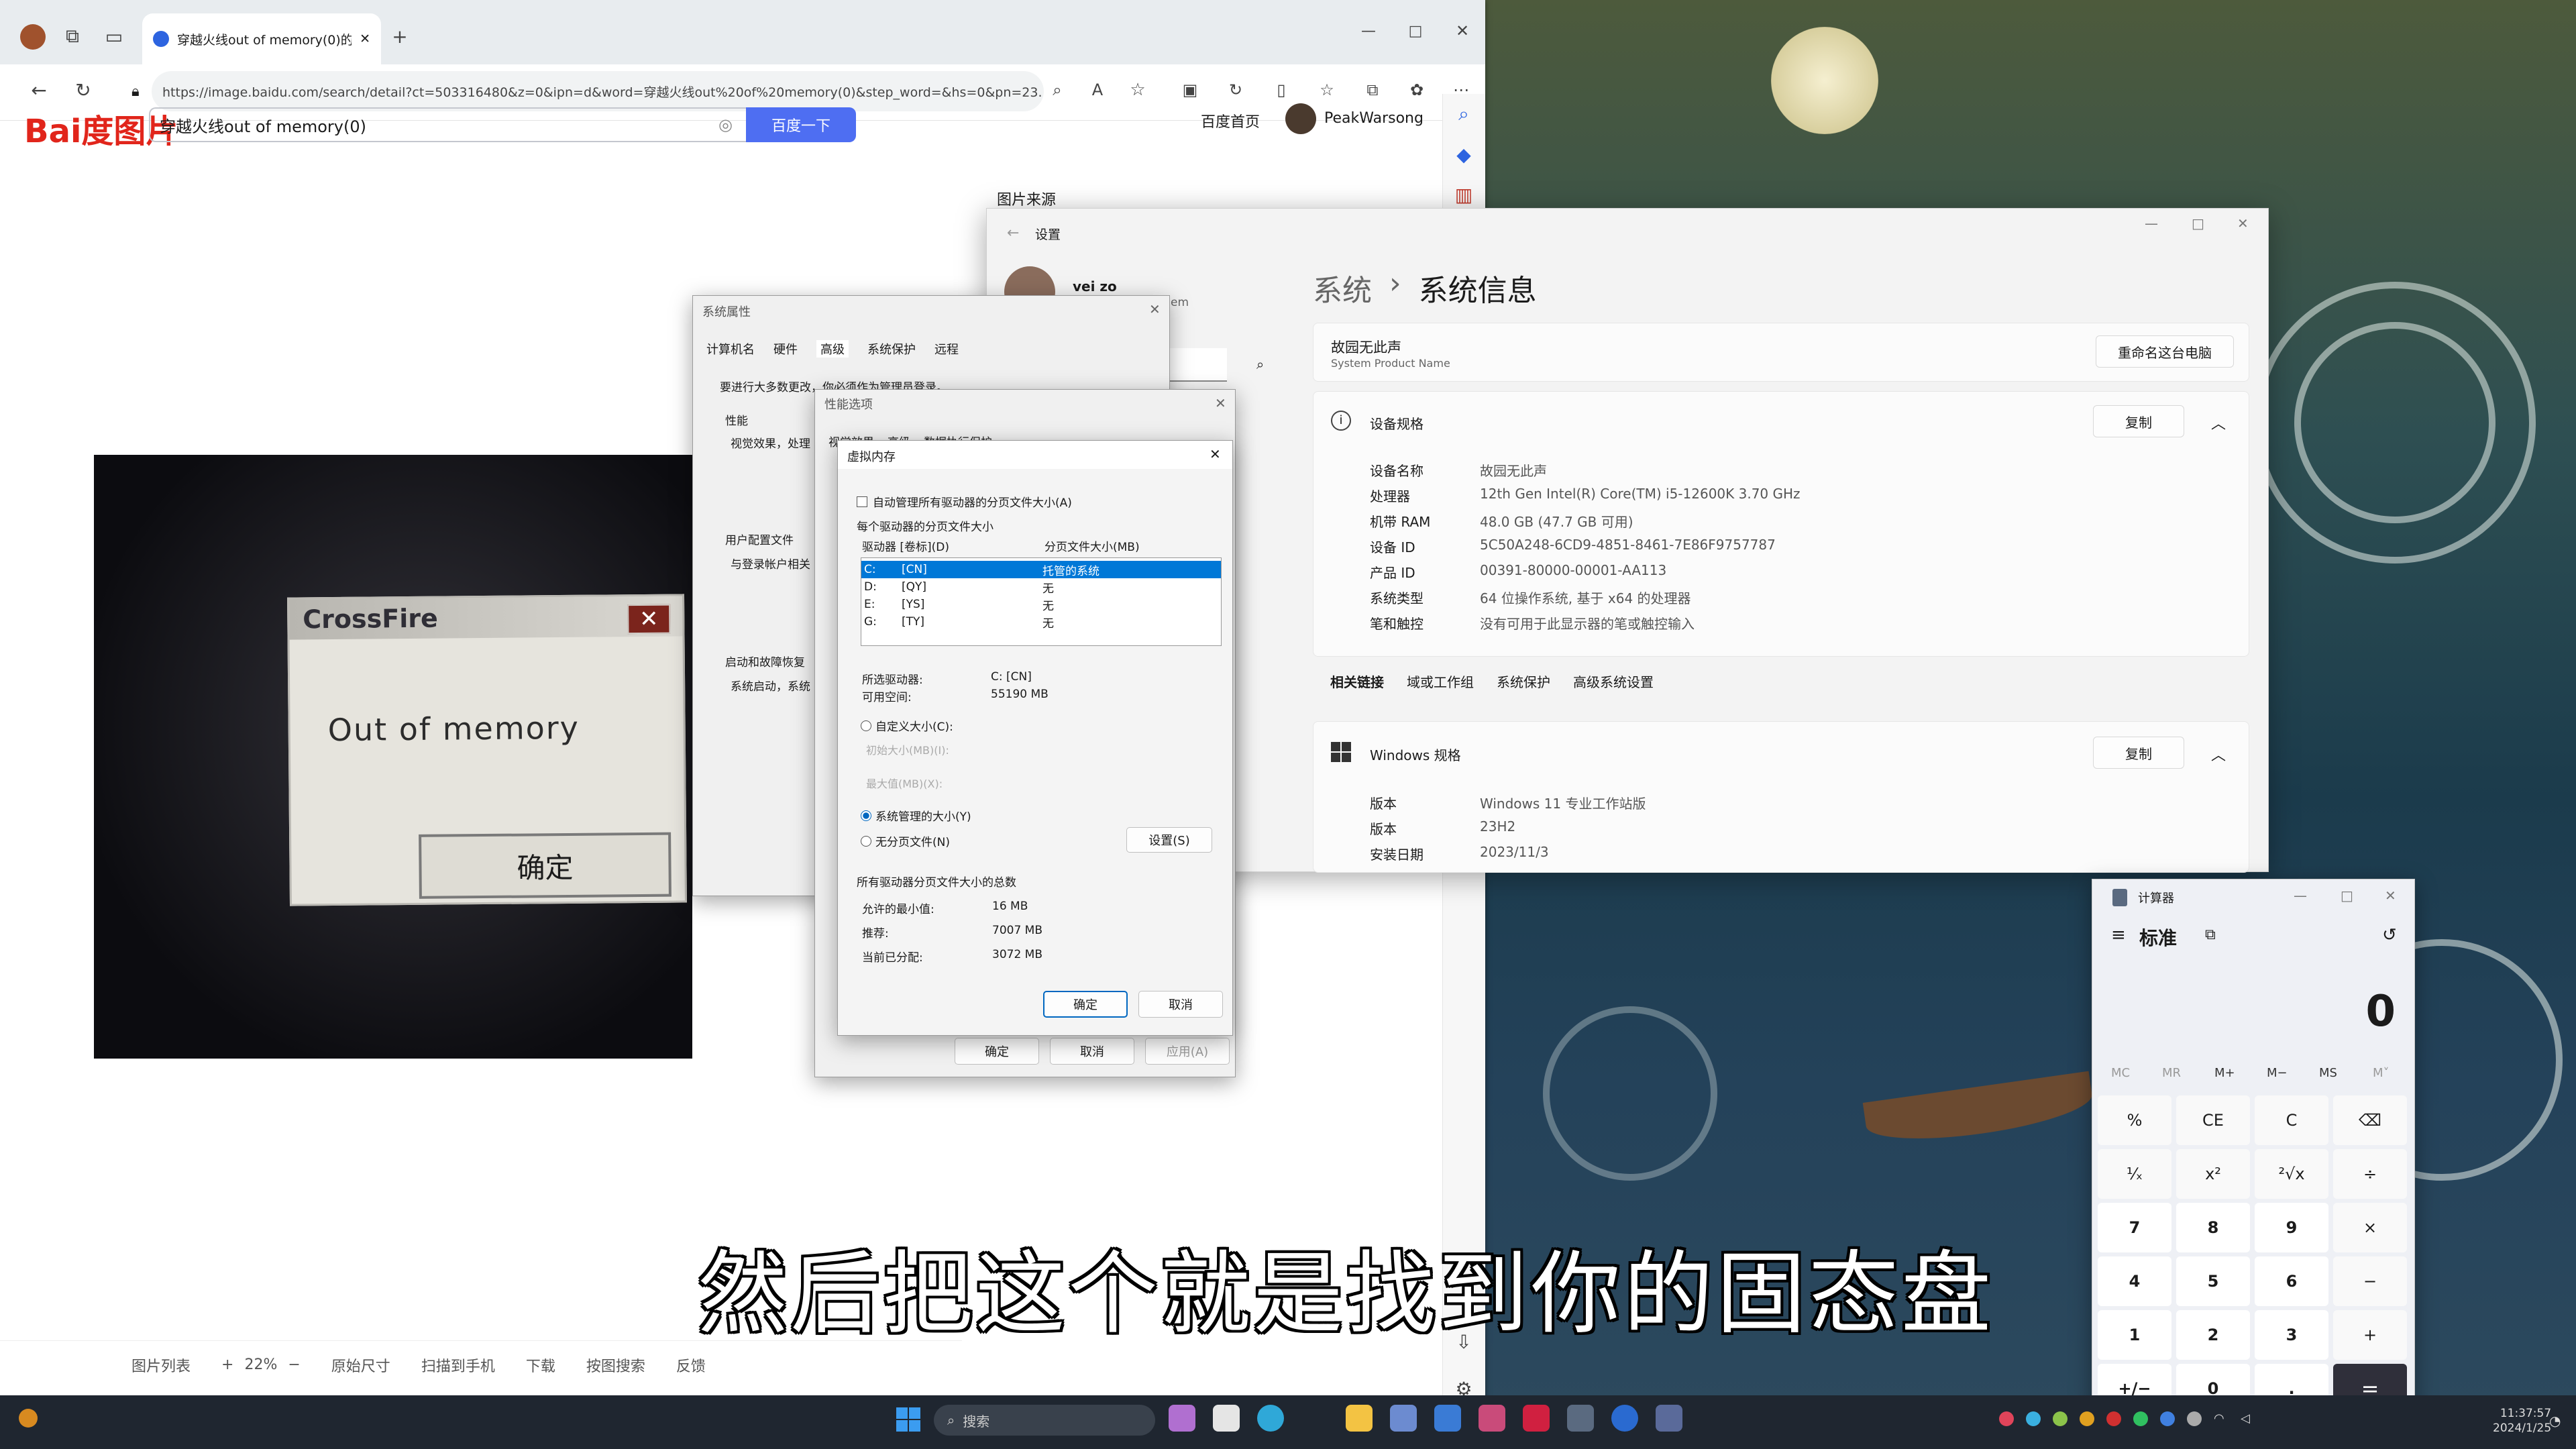 The image size is (2576, 1449). I want to click on explorer-icon, so click(1226, 1418).